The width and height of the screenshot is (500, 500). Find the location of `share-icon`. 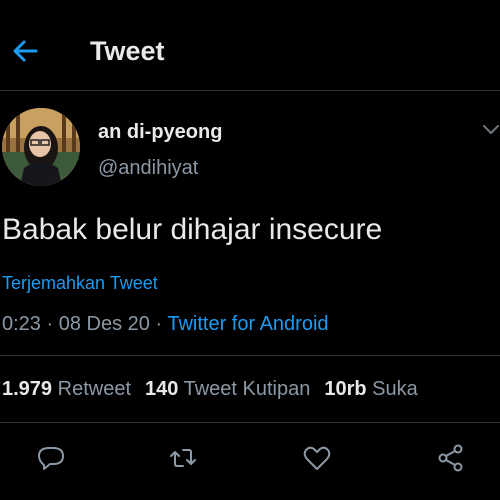

share-icon is located at coordinates (450, 458).